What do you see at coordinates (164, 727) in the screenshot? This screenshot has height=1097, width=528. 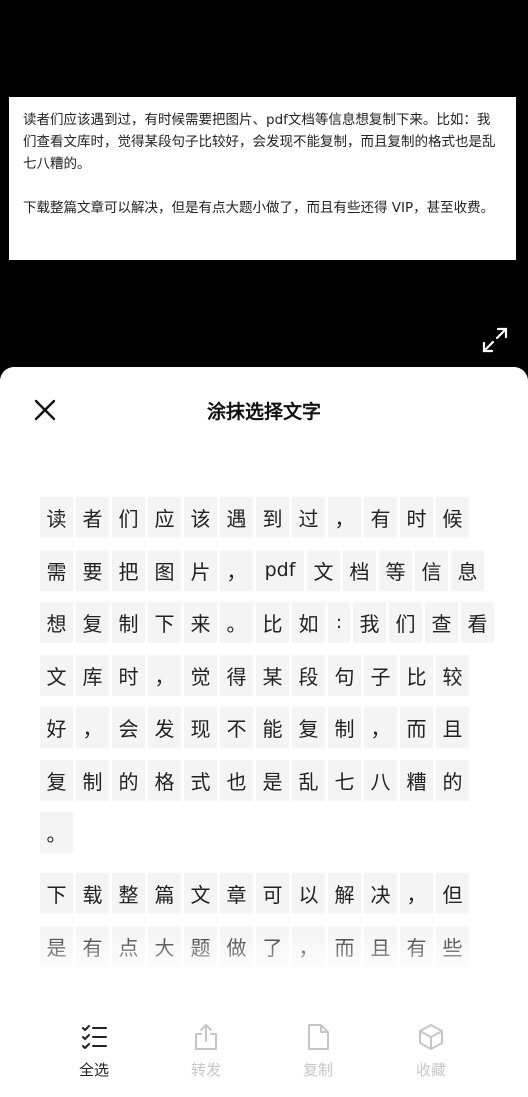 I see `char-cell: 发` at bounding box center [164, 727].